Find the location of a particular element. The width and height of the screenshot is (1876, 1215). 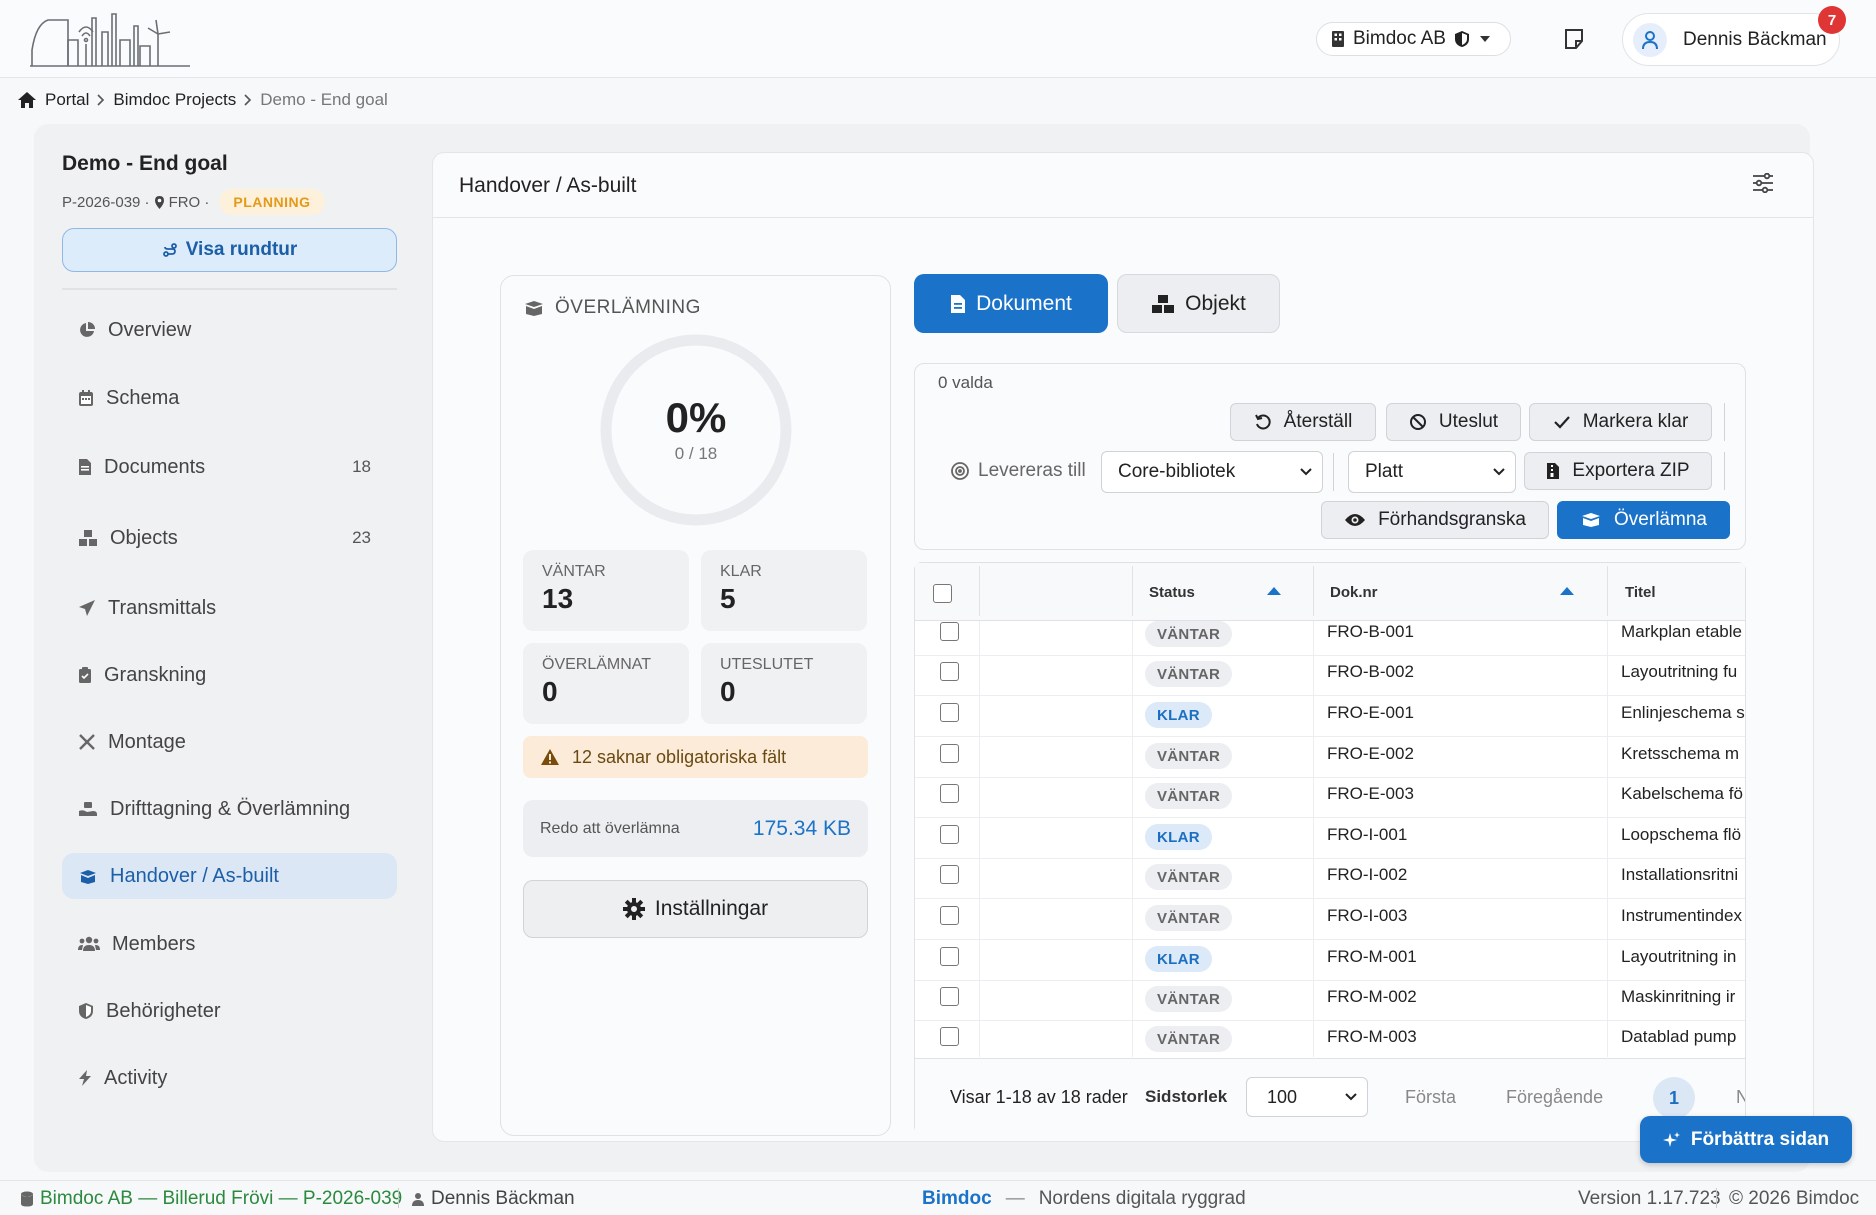

table-row: VÄNTAR FRO-E-003 Kabelschema fö is located at coordinates (1330, 798).